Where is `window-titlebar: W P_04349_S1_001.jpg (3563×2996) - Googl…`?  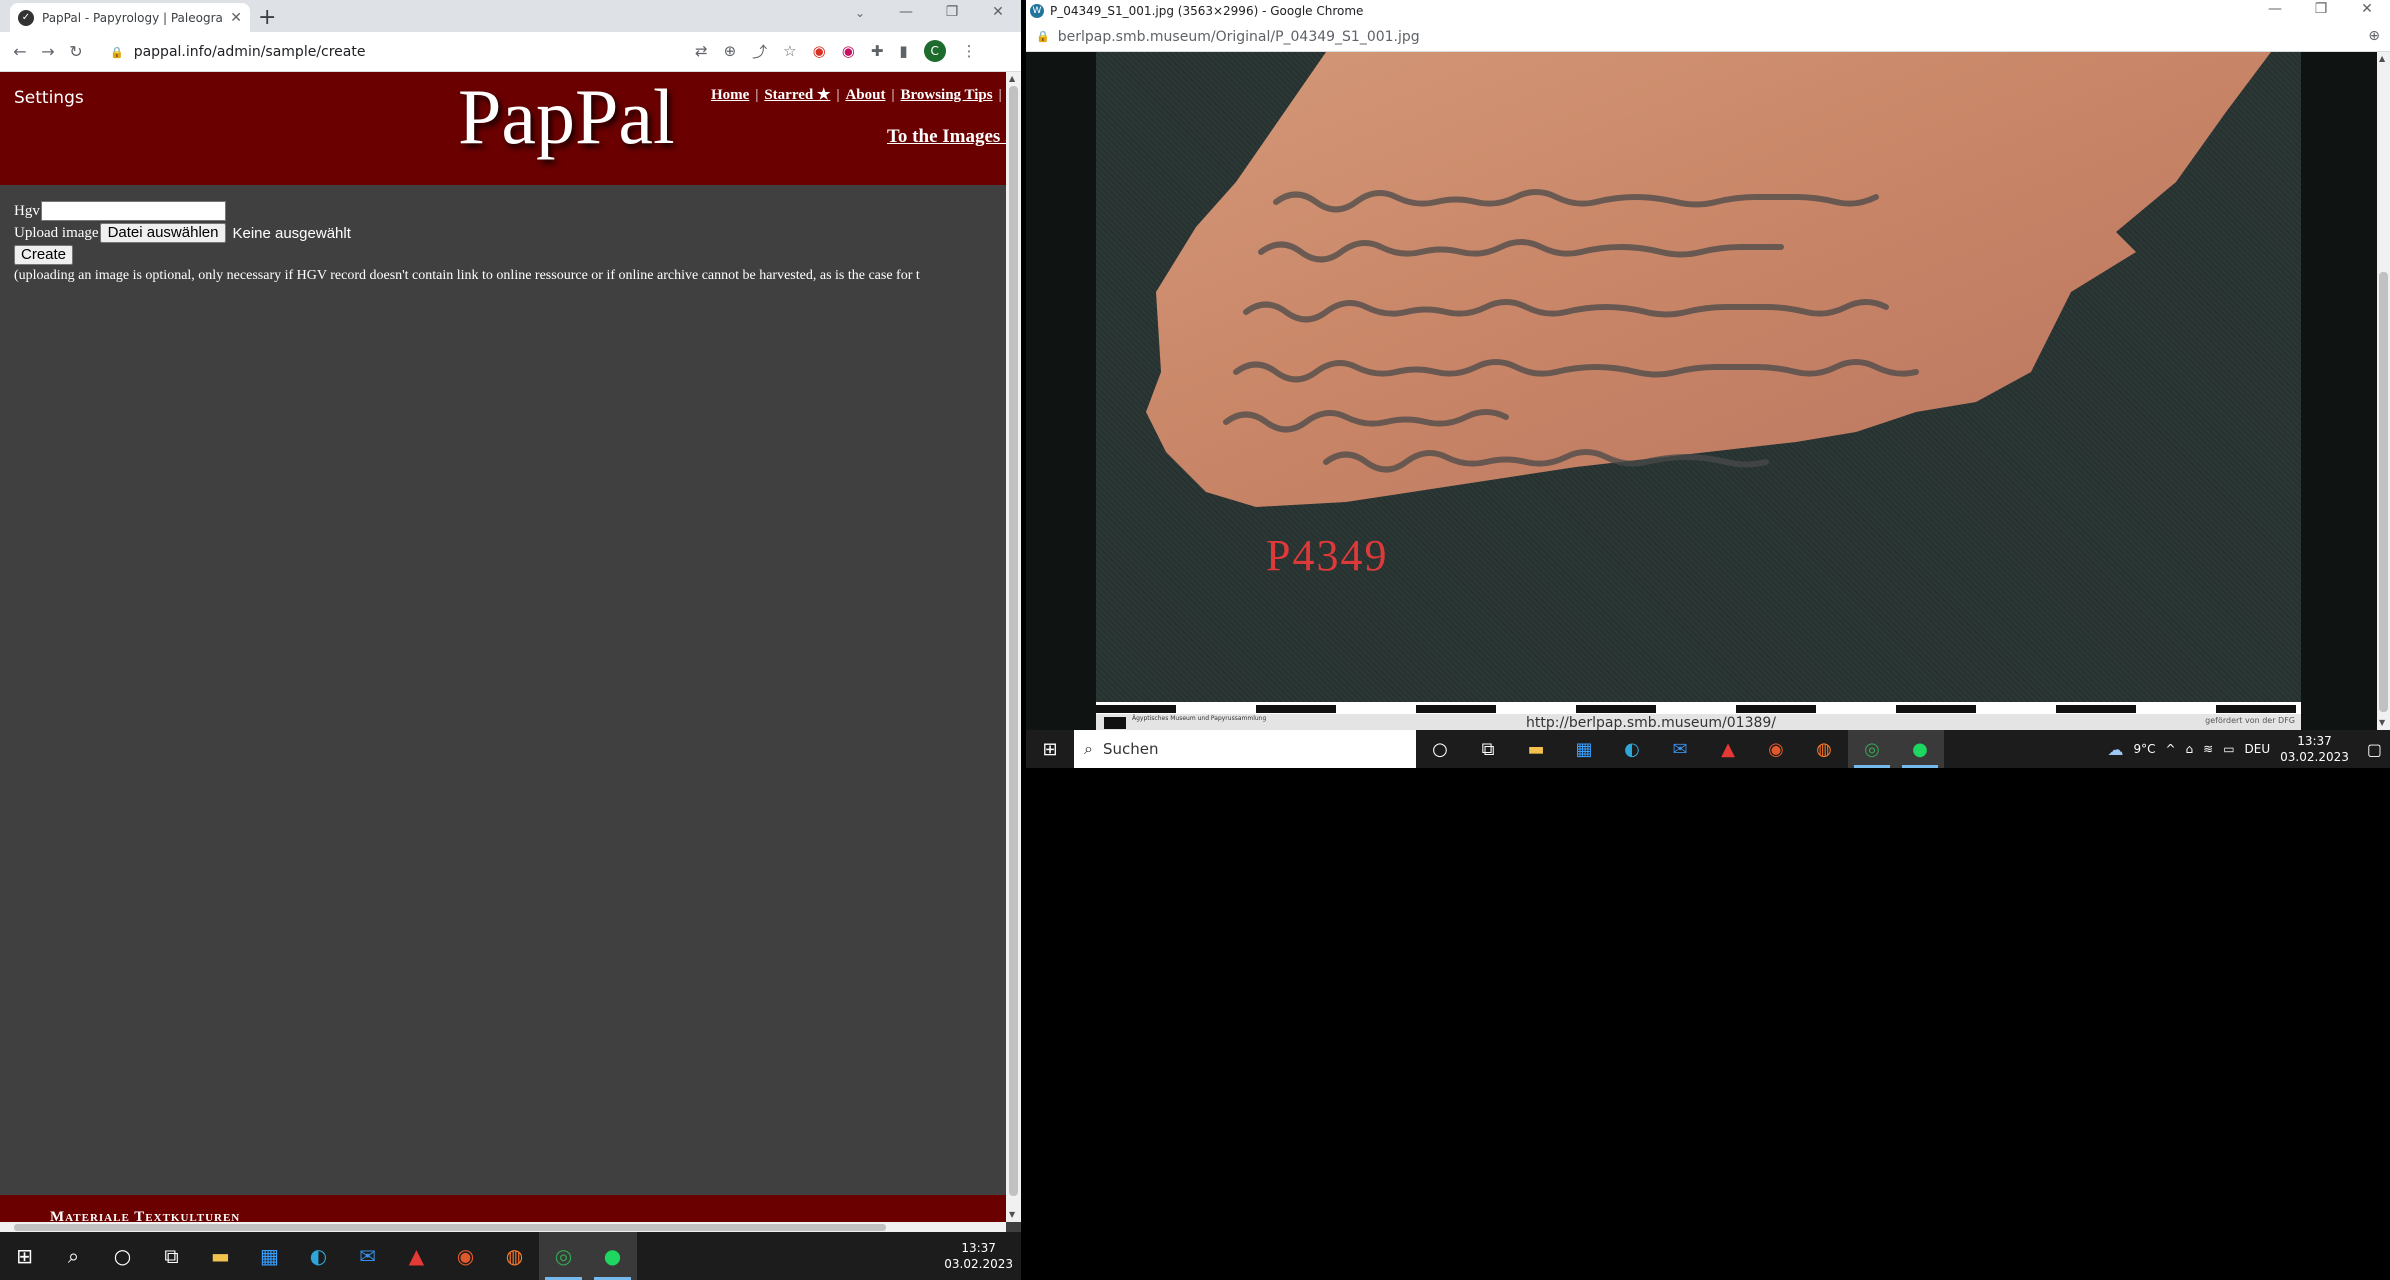 window-titlebar: W P_04349_S1_001.jpg (3563×2996) - Googl… is located at coordinates (1708, 11).